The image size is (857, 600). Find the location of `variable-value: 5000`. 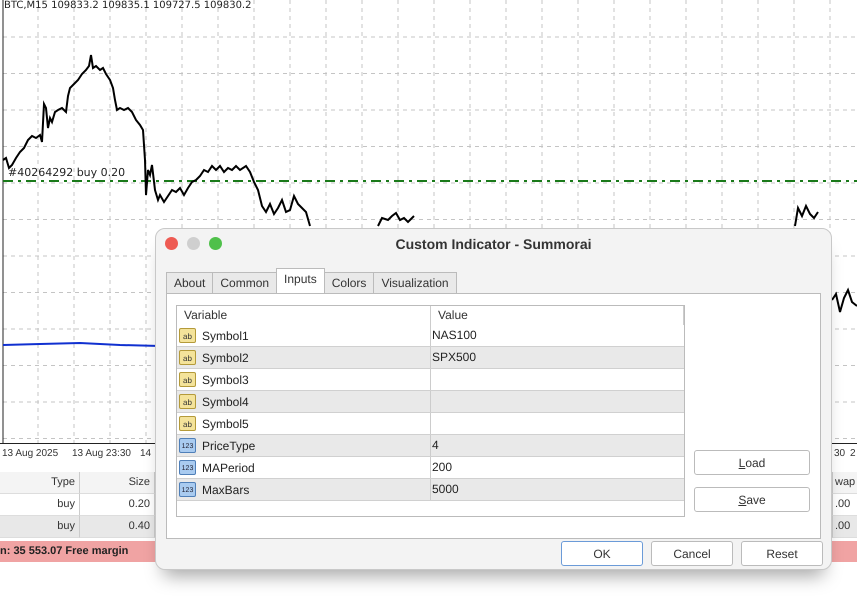

variable-value: 5000 is located at coordinates (445, 489).